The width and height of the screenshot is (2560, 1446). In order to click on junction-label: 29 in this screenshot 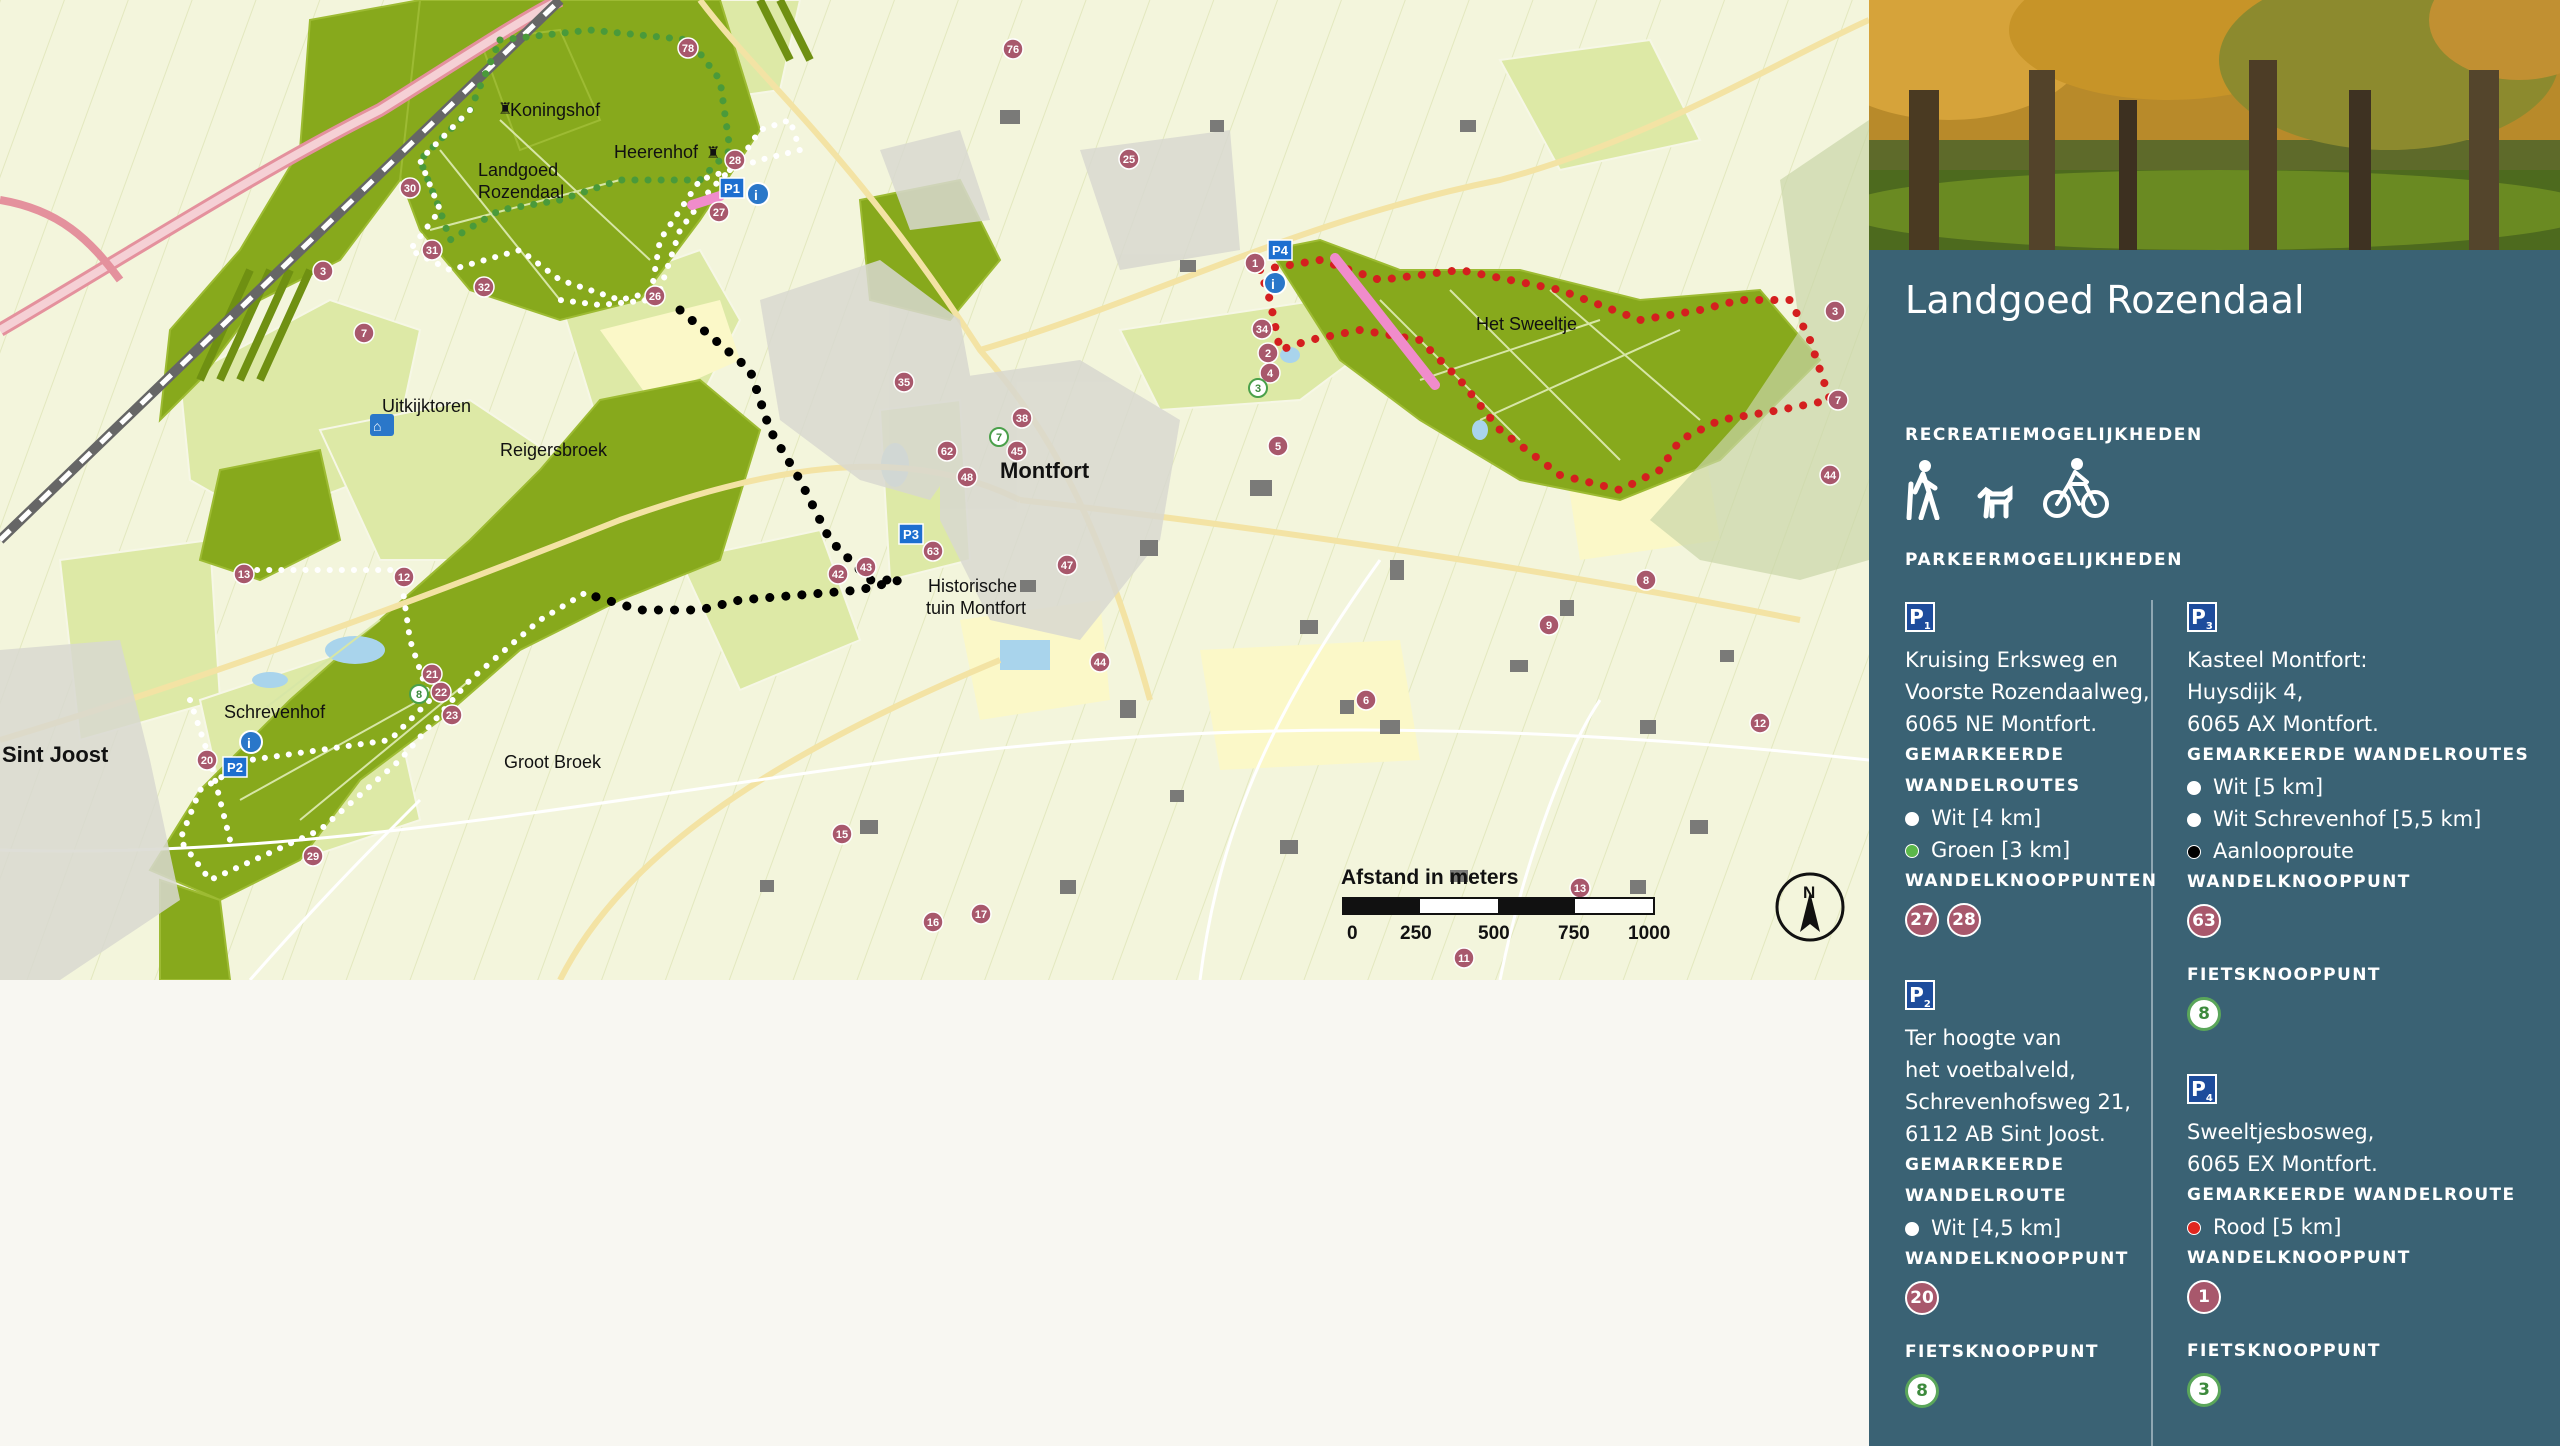, I will do `click(313, 857)`.